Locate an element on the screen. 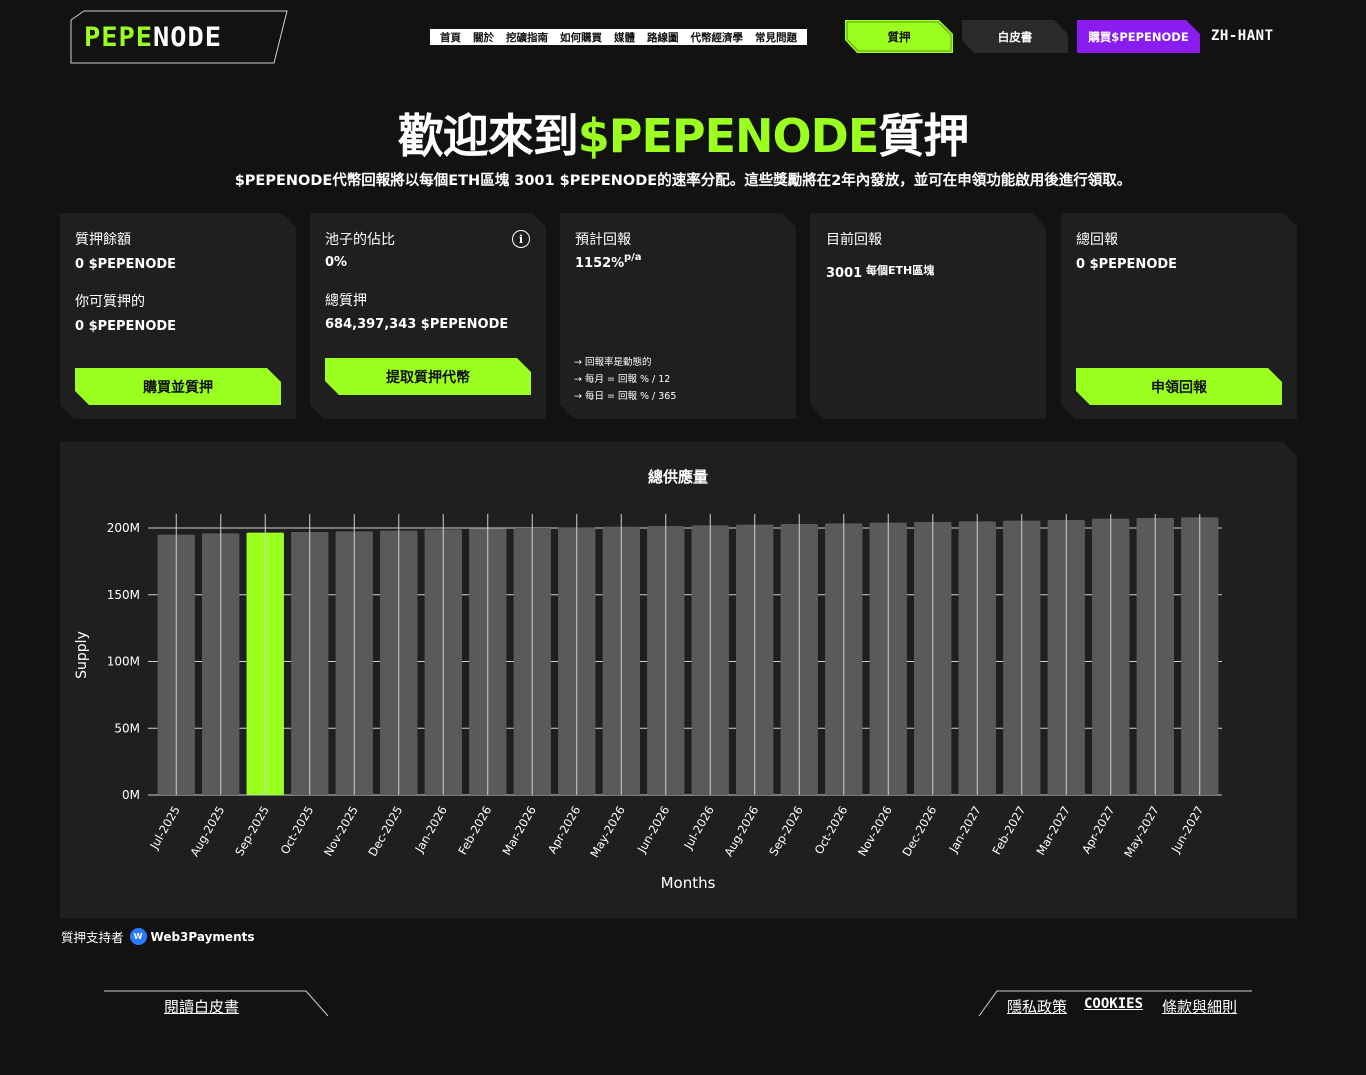 The height and width of the screenshot is (1075, 1366). footer-links: 隱私政策 COOKIES 條款與細則 is located at coordinates (1115, 1005).